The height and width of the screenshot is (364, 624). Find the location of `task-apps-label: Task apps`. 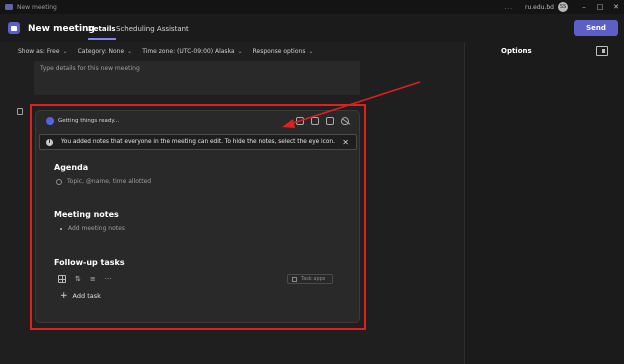

task-apps-label: Task apps is located at coordinates (313, 279).